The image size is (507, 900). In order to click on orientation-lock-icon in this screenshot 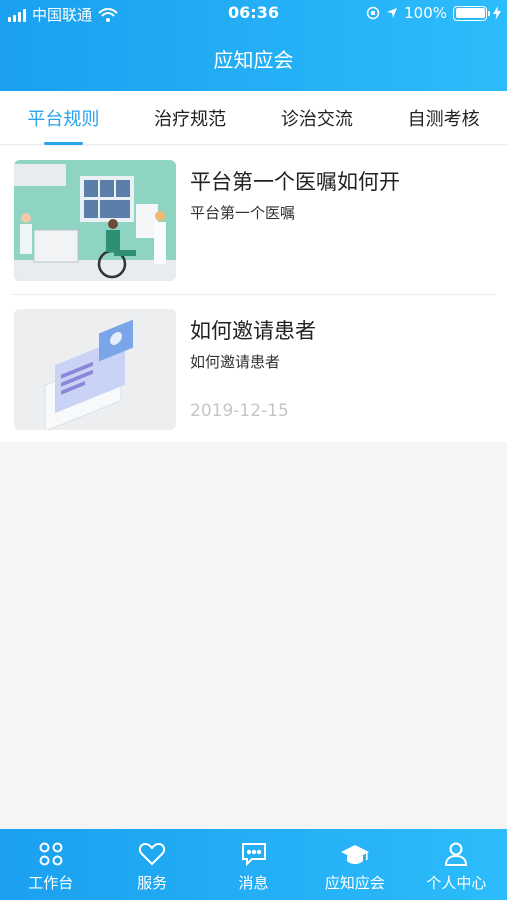, I will do `click(373, 13)`.